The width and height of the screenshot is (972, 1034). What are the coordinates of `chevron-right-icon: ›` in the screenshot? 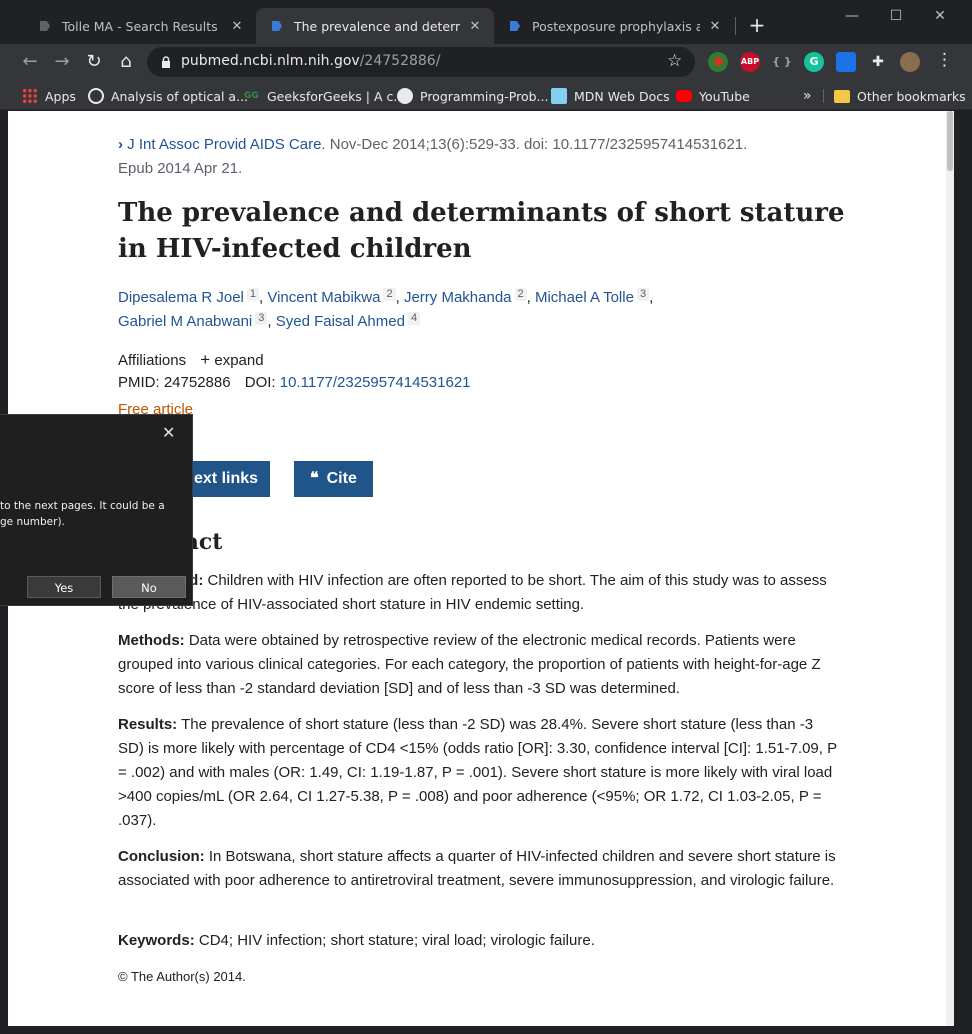 It's located at (120, 144).